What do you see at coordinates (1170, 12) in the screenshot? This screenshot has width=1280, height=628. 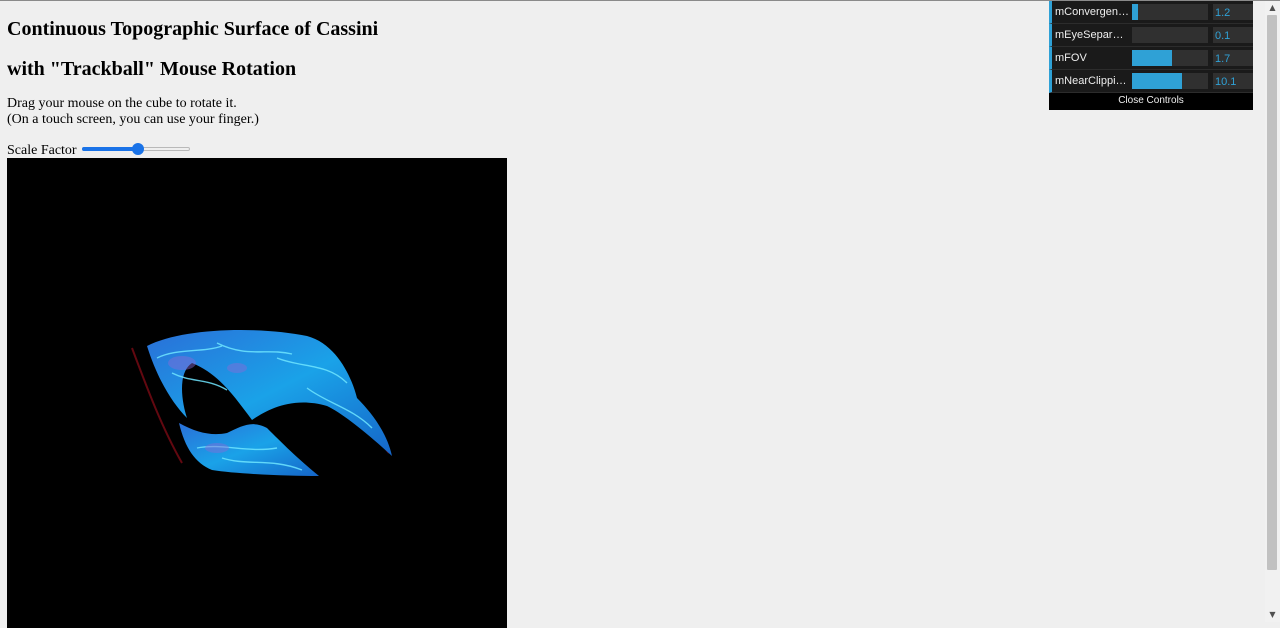 I see `convergence-slider` at bounding box center [1170, 12].